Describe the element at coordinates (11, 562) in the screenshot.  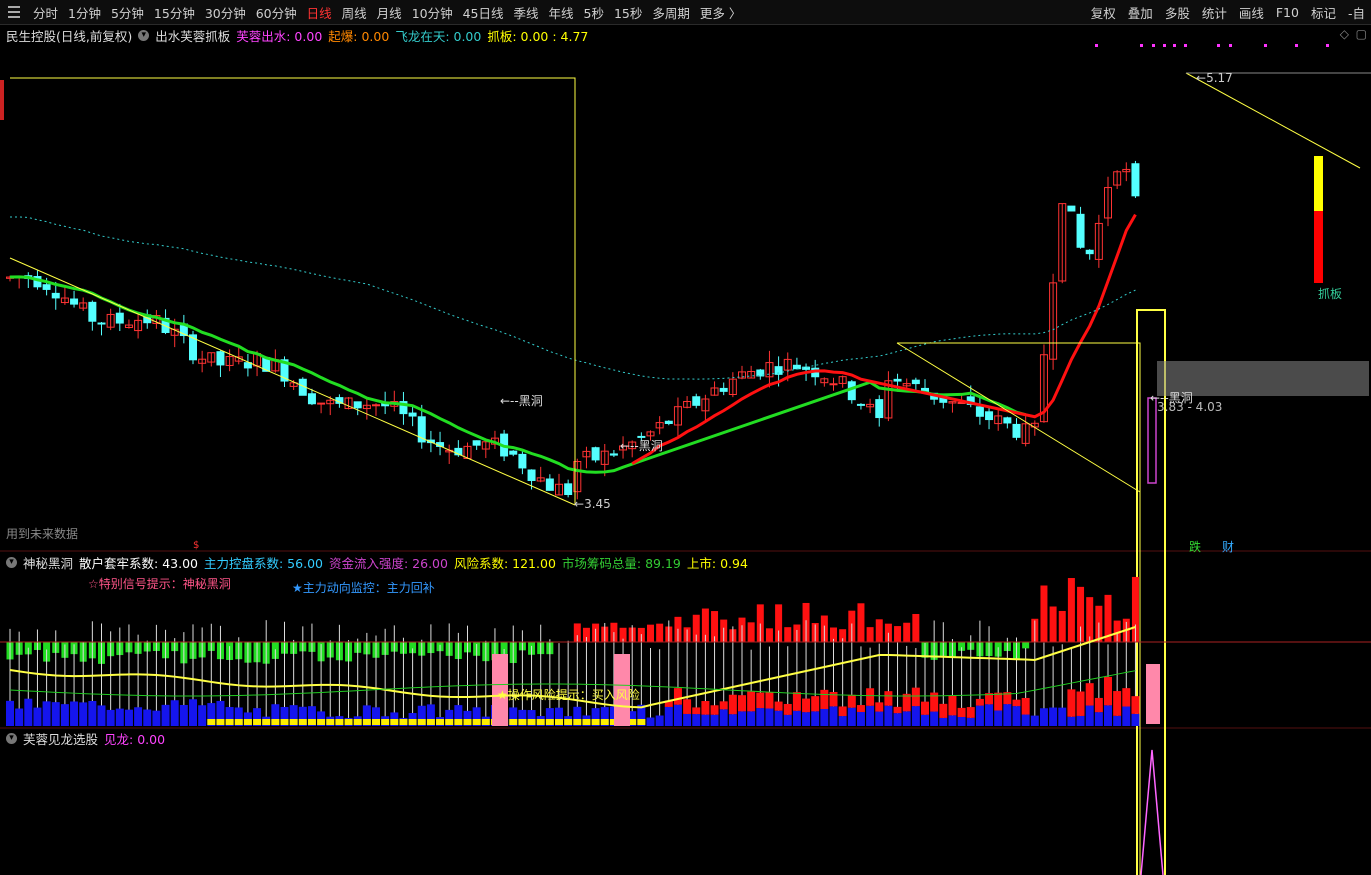
I see `indicator-dropdown-icon-2: ▾` at that location.